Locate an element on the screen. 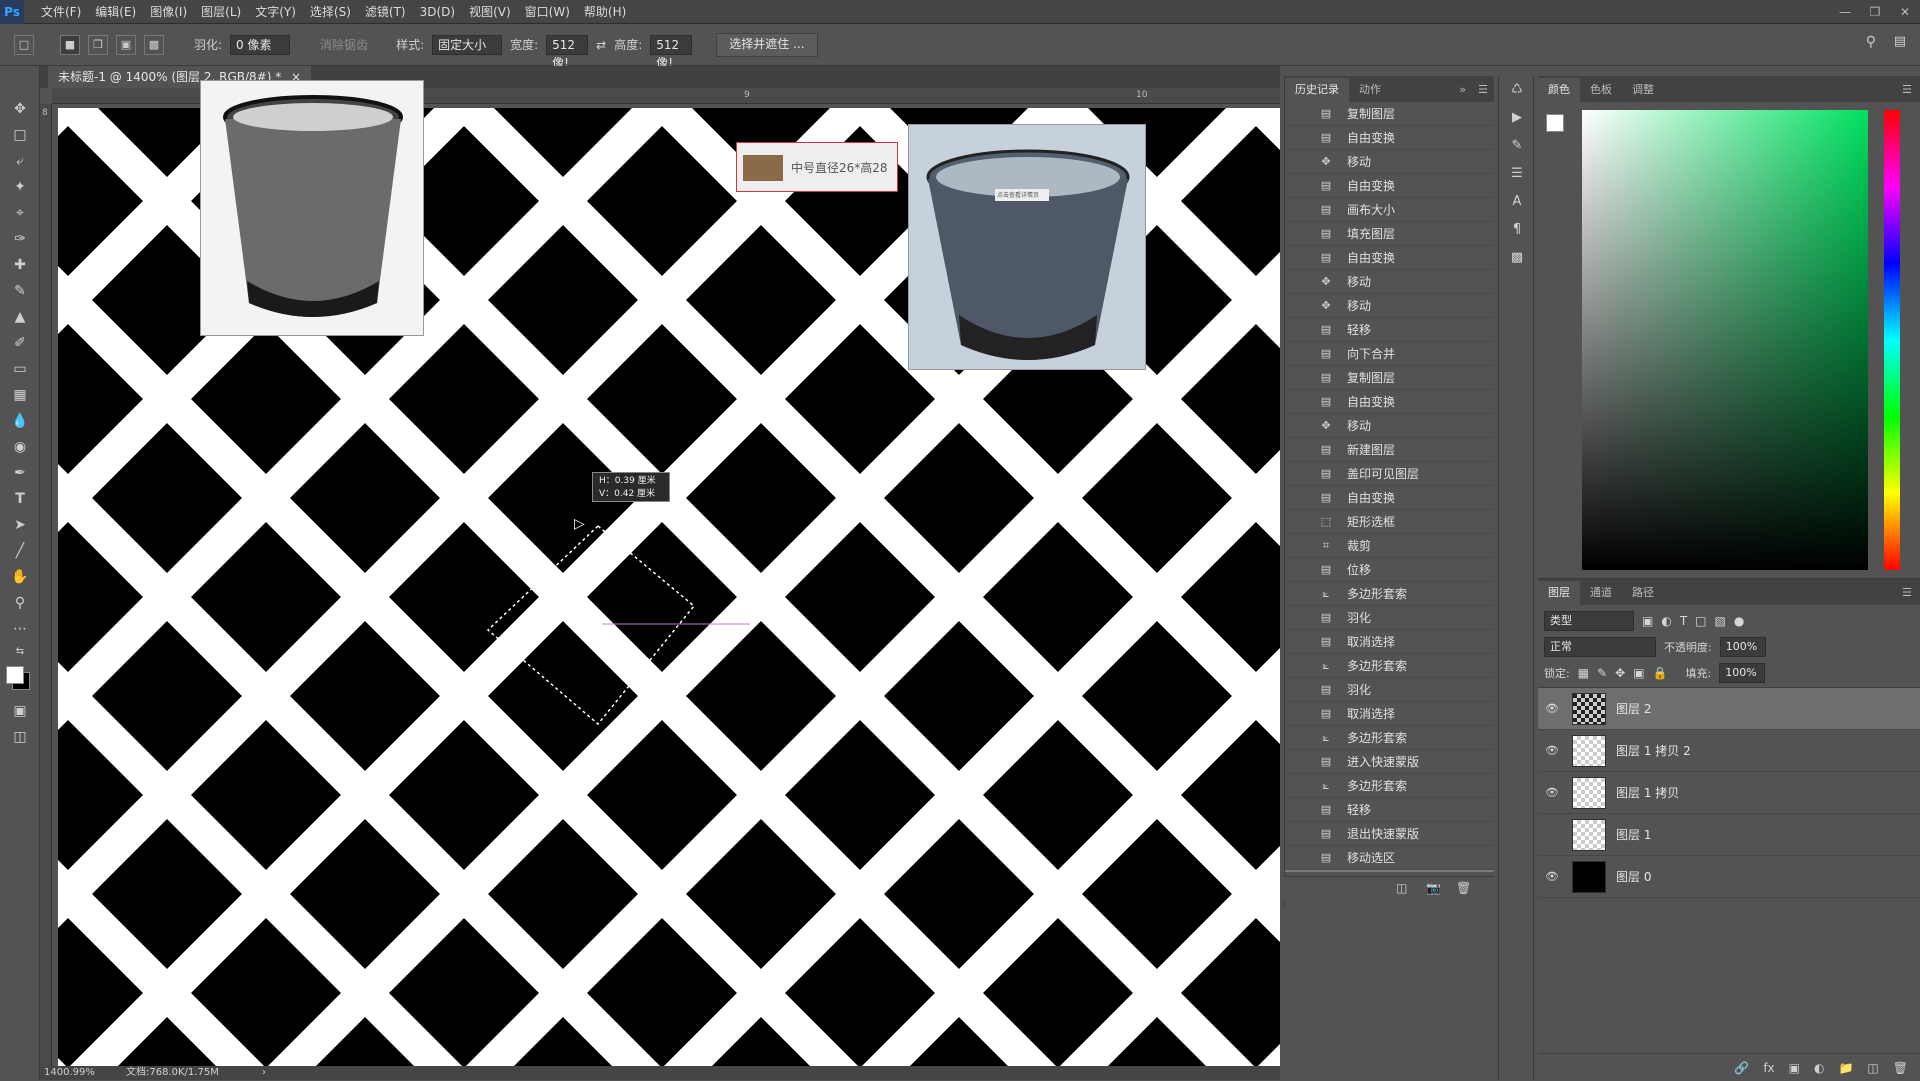  layer-filter-select: 类型 is located at coordinates (1589, 621).